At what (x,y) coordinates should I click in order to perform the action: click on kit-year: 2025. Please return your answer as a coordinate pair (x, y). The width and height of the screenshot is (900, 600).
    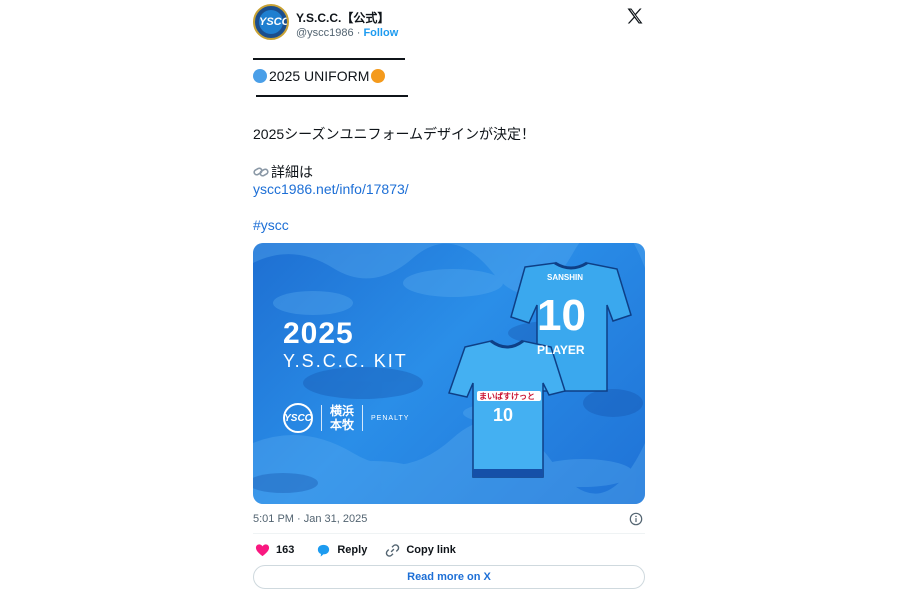
    Looking at the image, I should click on (318, 333).